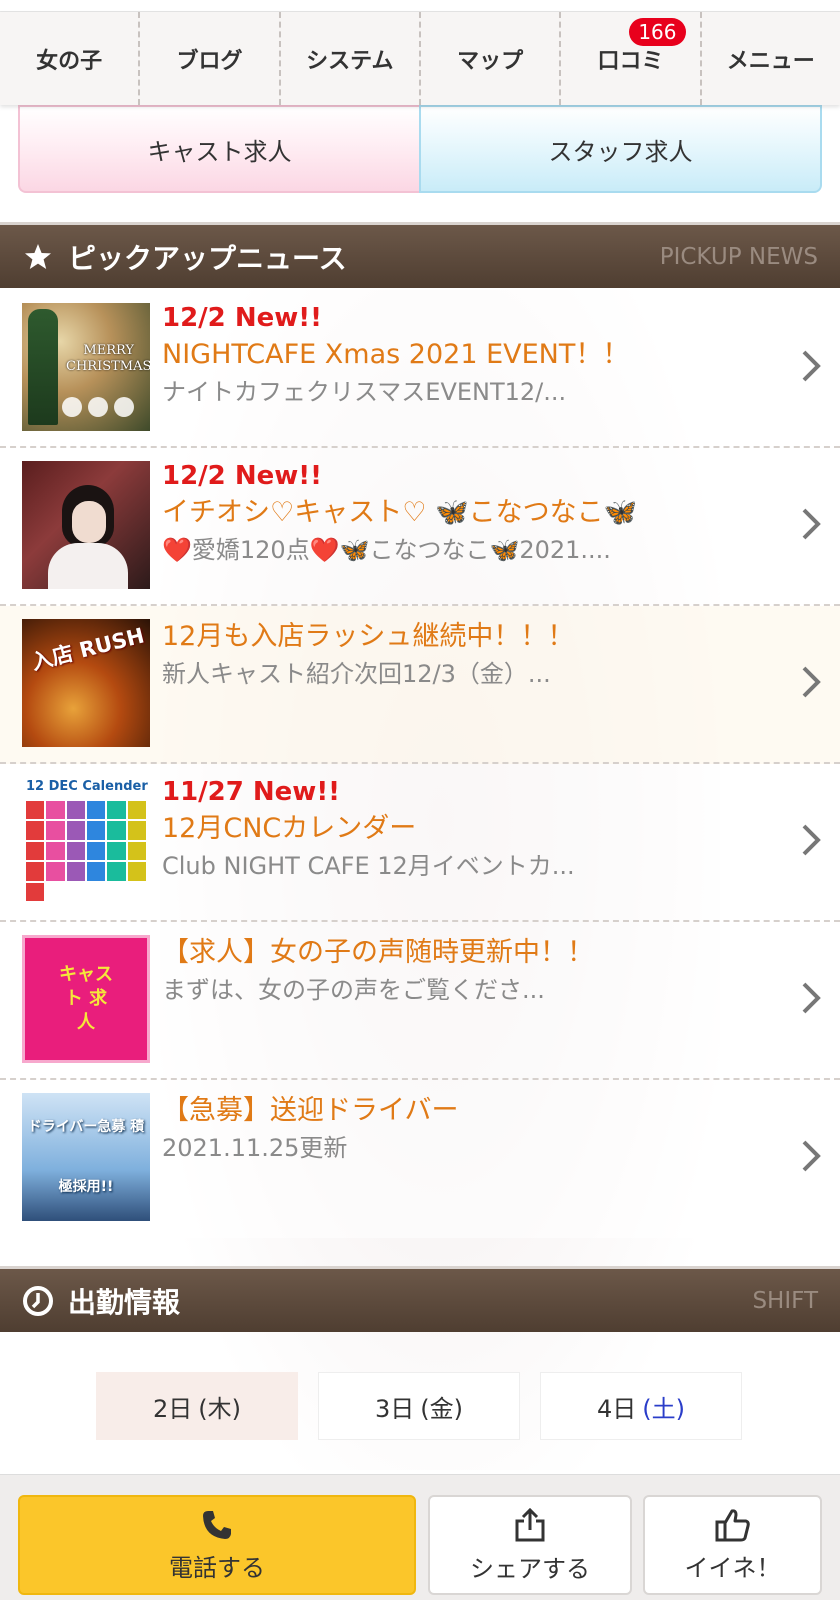 The width and height of the screenshot is (840, 1600). I want to click on section-title: 出勤情報, so click(124, 1302).